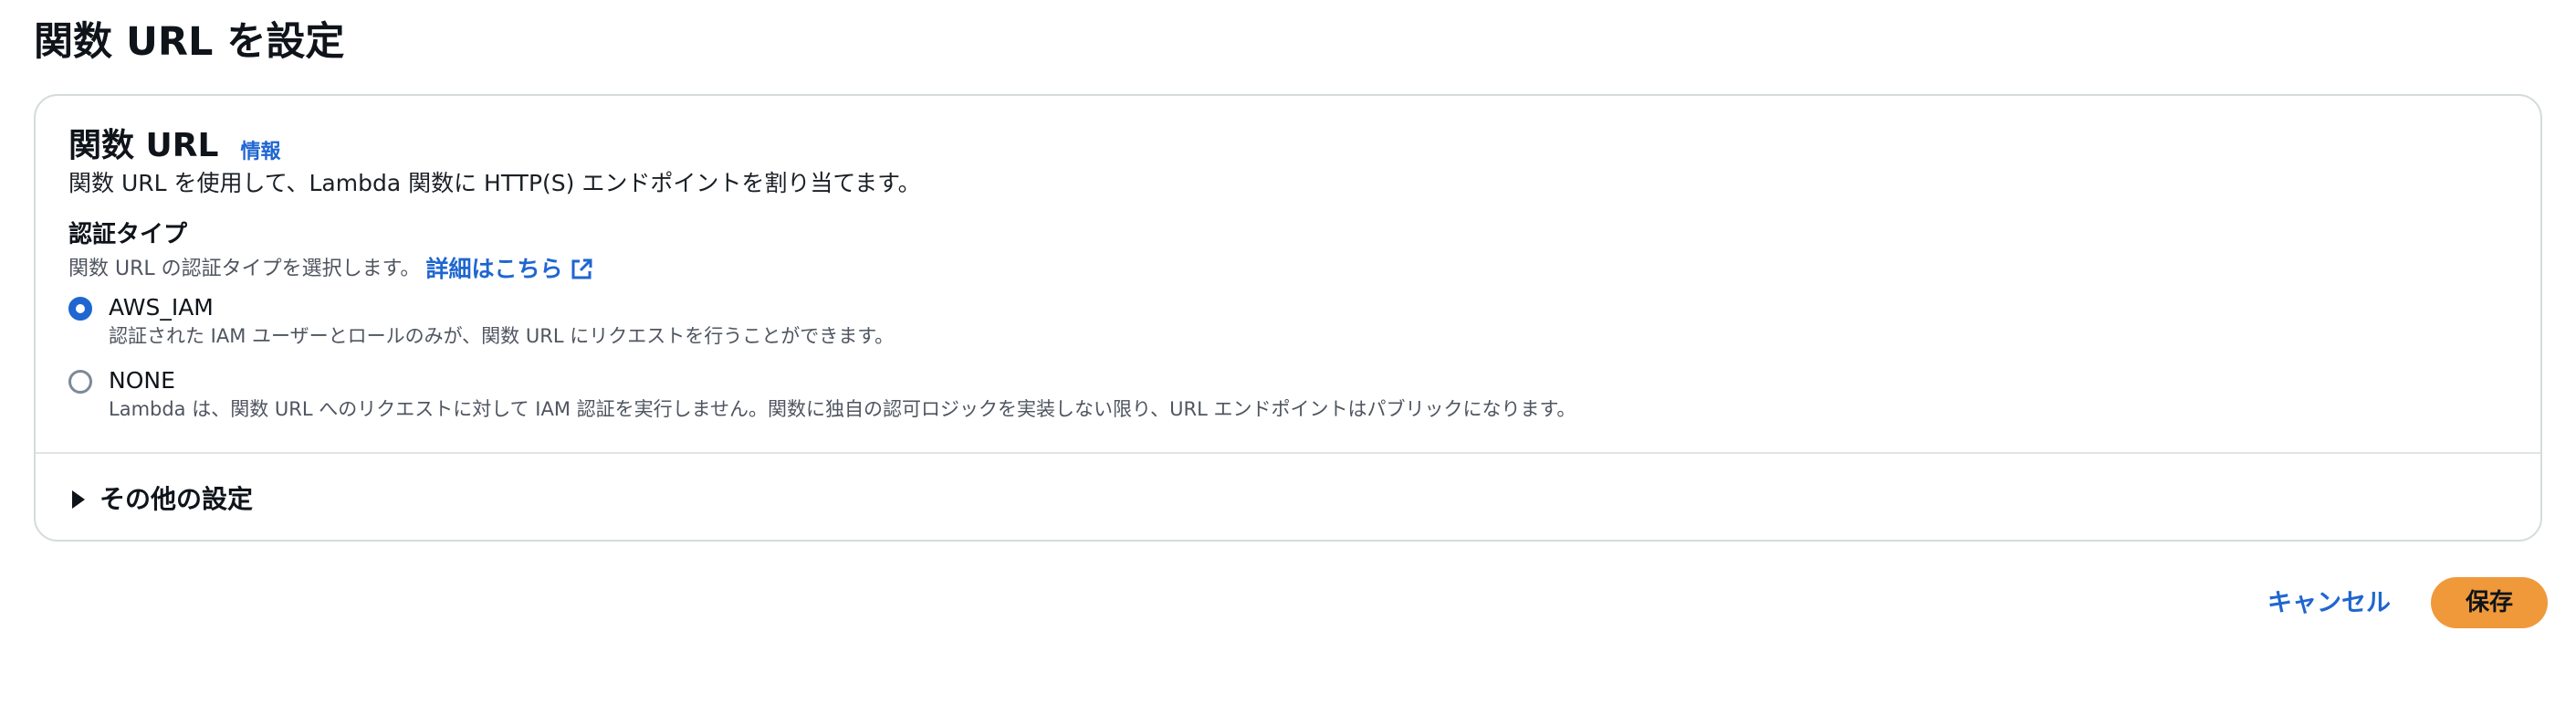 The height and width of the screenshot is (705, 2576). I want to click on panel-title: 関数 URL, so click(143, 146).